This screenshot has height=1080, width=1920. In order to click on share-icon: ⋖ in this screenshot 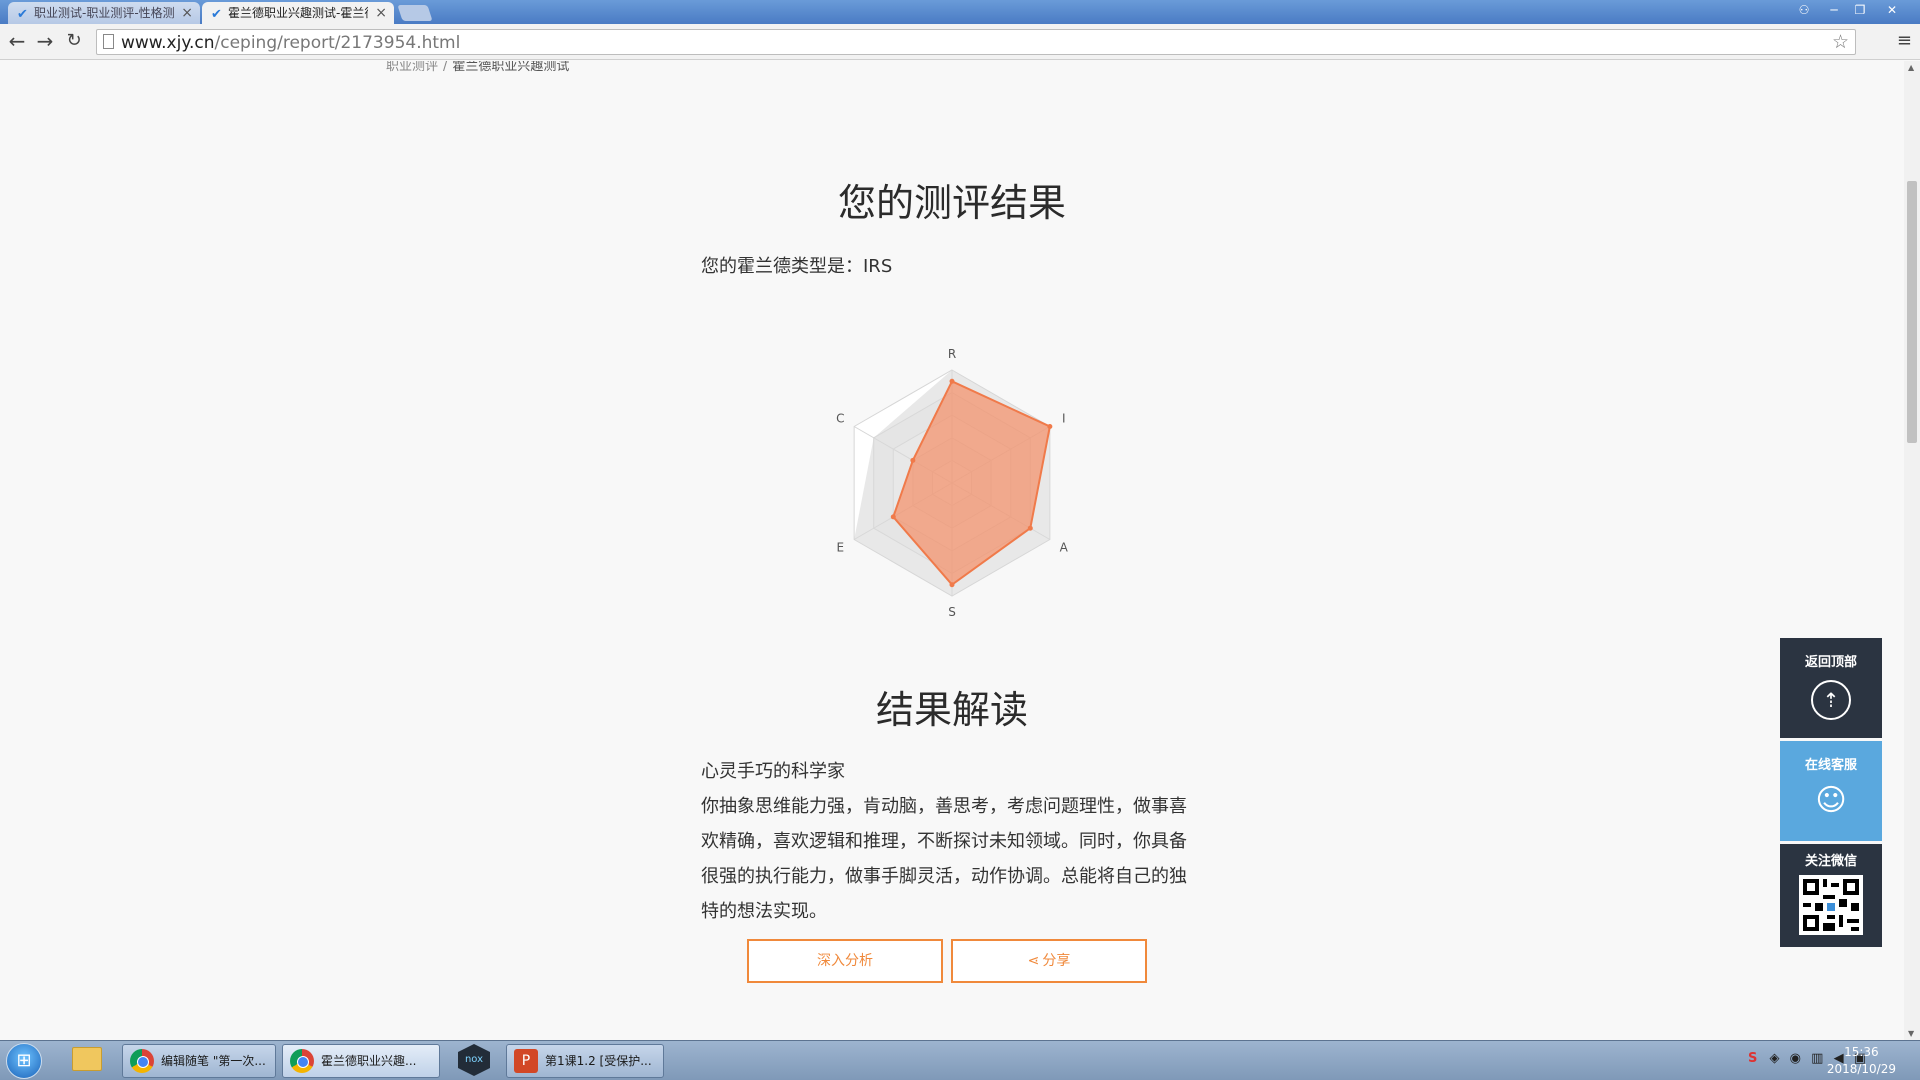, I will do `click(1033, 961)`.